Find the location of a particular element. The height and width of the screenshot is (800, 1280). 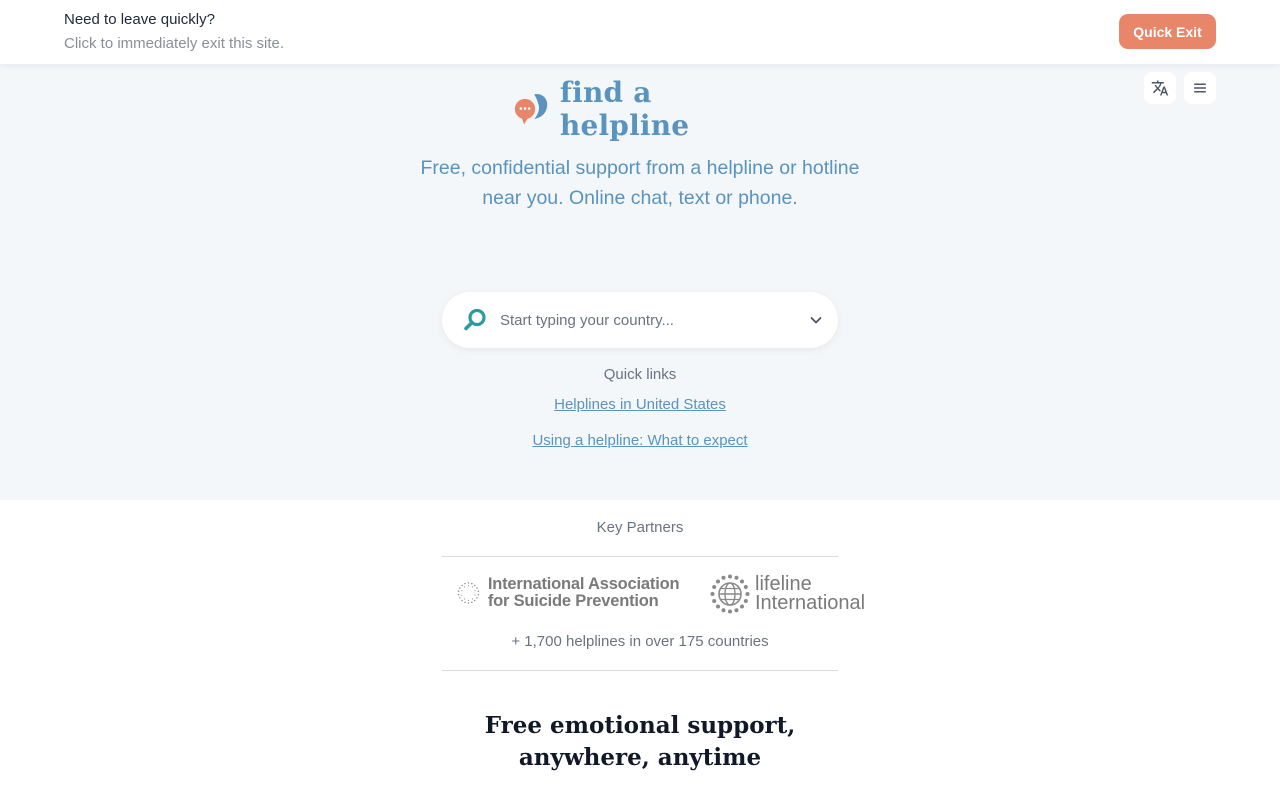

lifeline-international-logo: lifeline International is located at coordinates (788, 593).